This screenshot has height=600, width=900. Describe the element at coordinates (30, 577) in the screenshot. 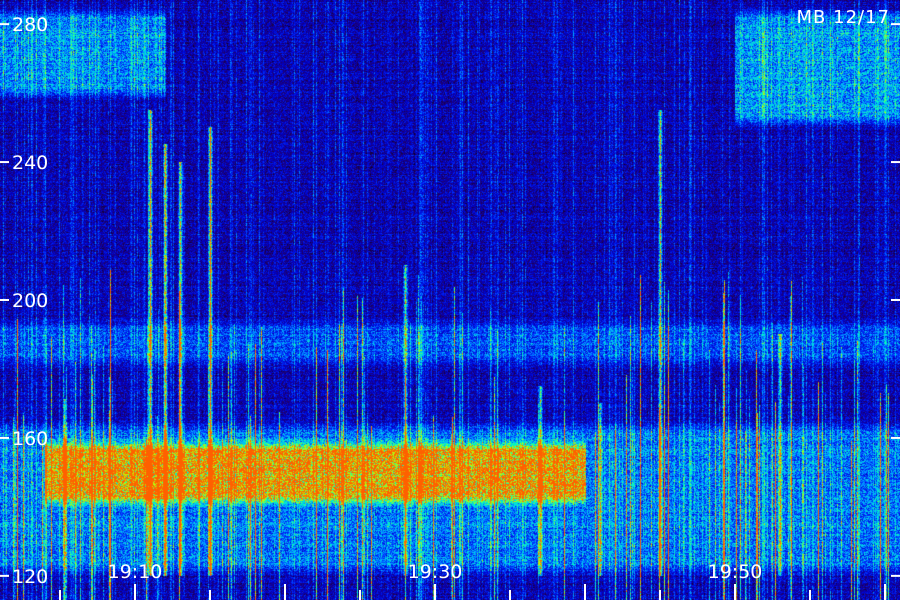

I see `y-tick-label: 120` at that location.